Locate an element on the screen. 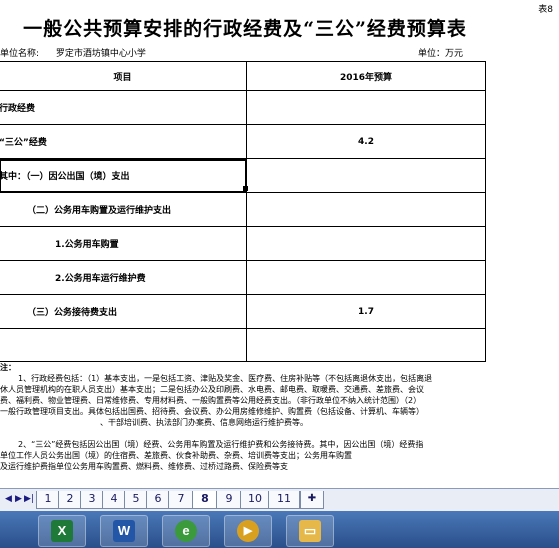 The width and height of the screenshot is (559, 548). sheet-tab: 6 is located at coordinates (158, 500).